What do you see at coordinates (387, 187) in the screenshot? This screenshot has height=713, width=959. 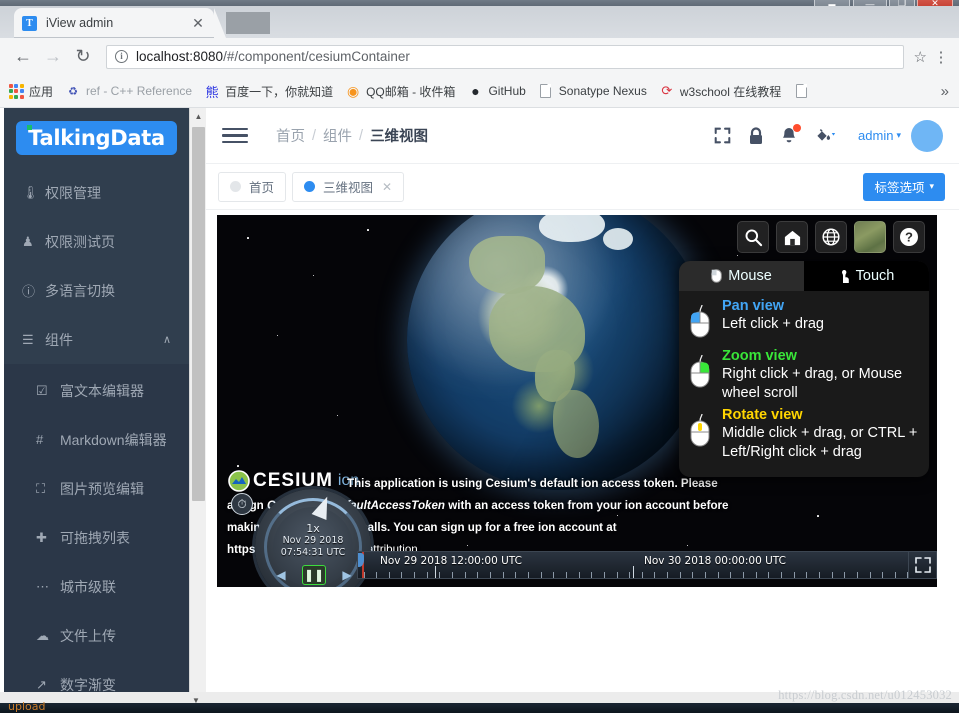 I see `page-tab-close-icon: ✕` at bounding box center [387, 187].